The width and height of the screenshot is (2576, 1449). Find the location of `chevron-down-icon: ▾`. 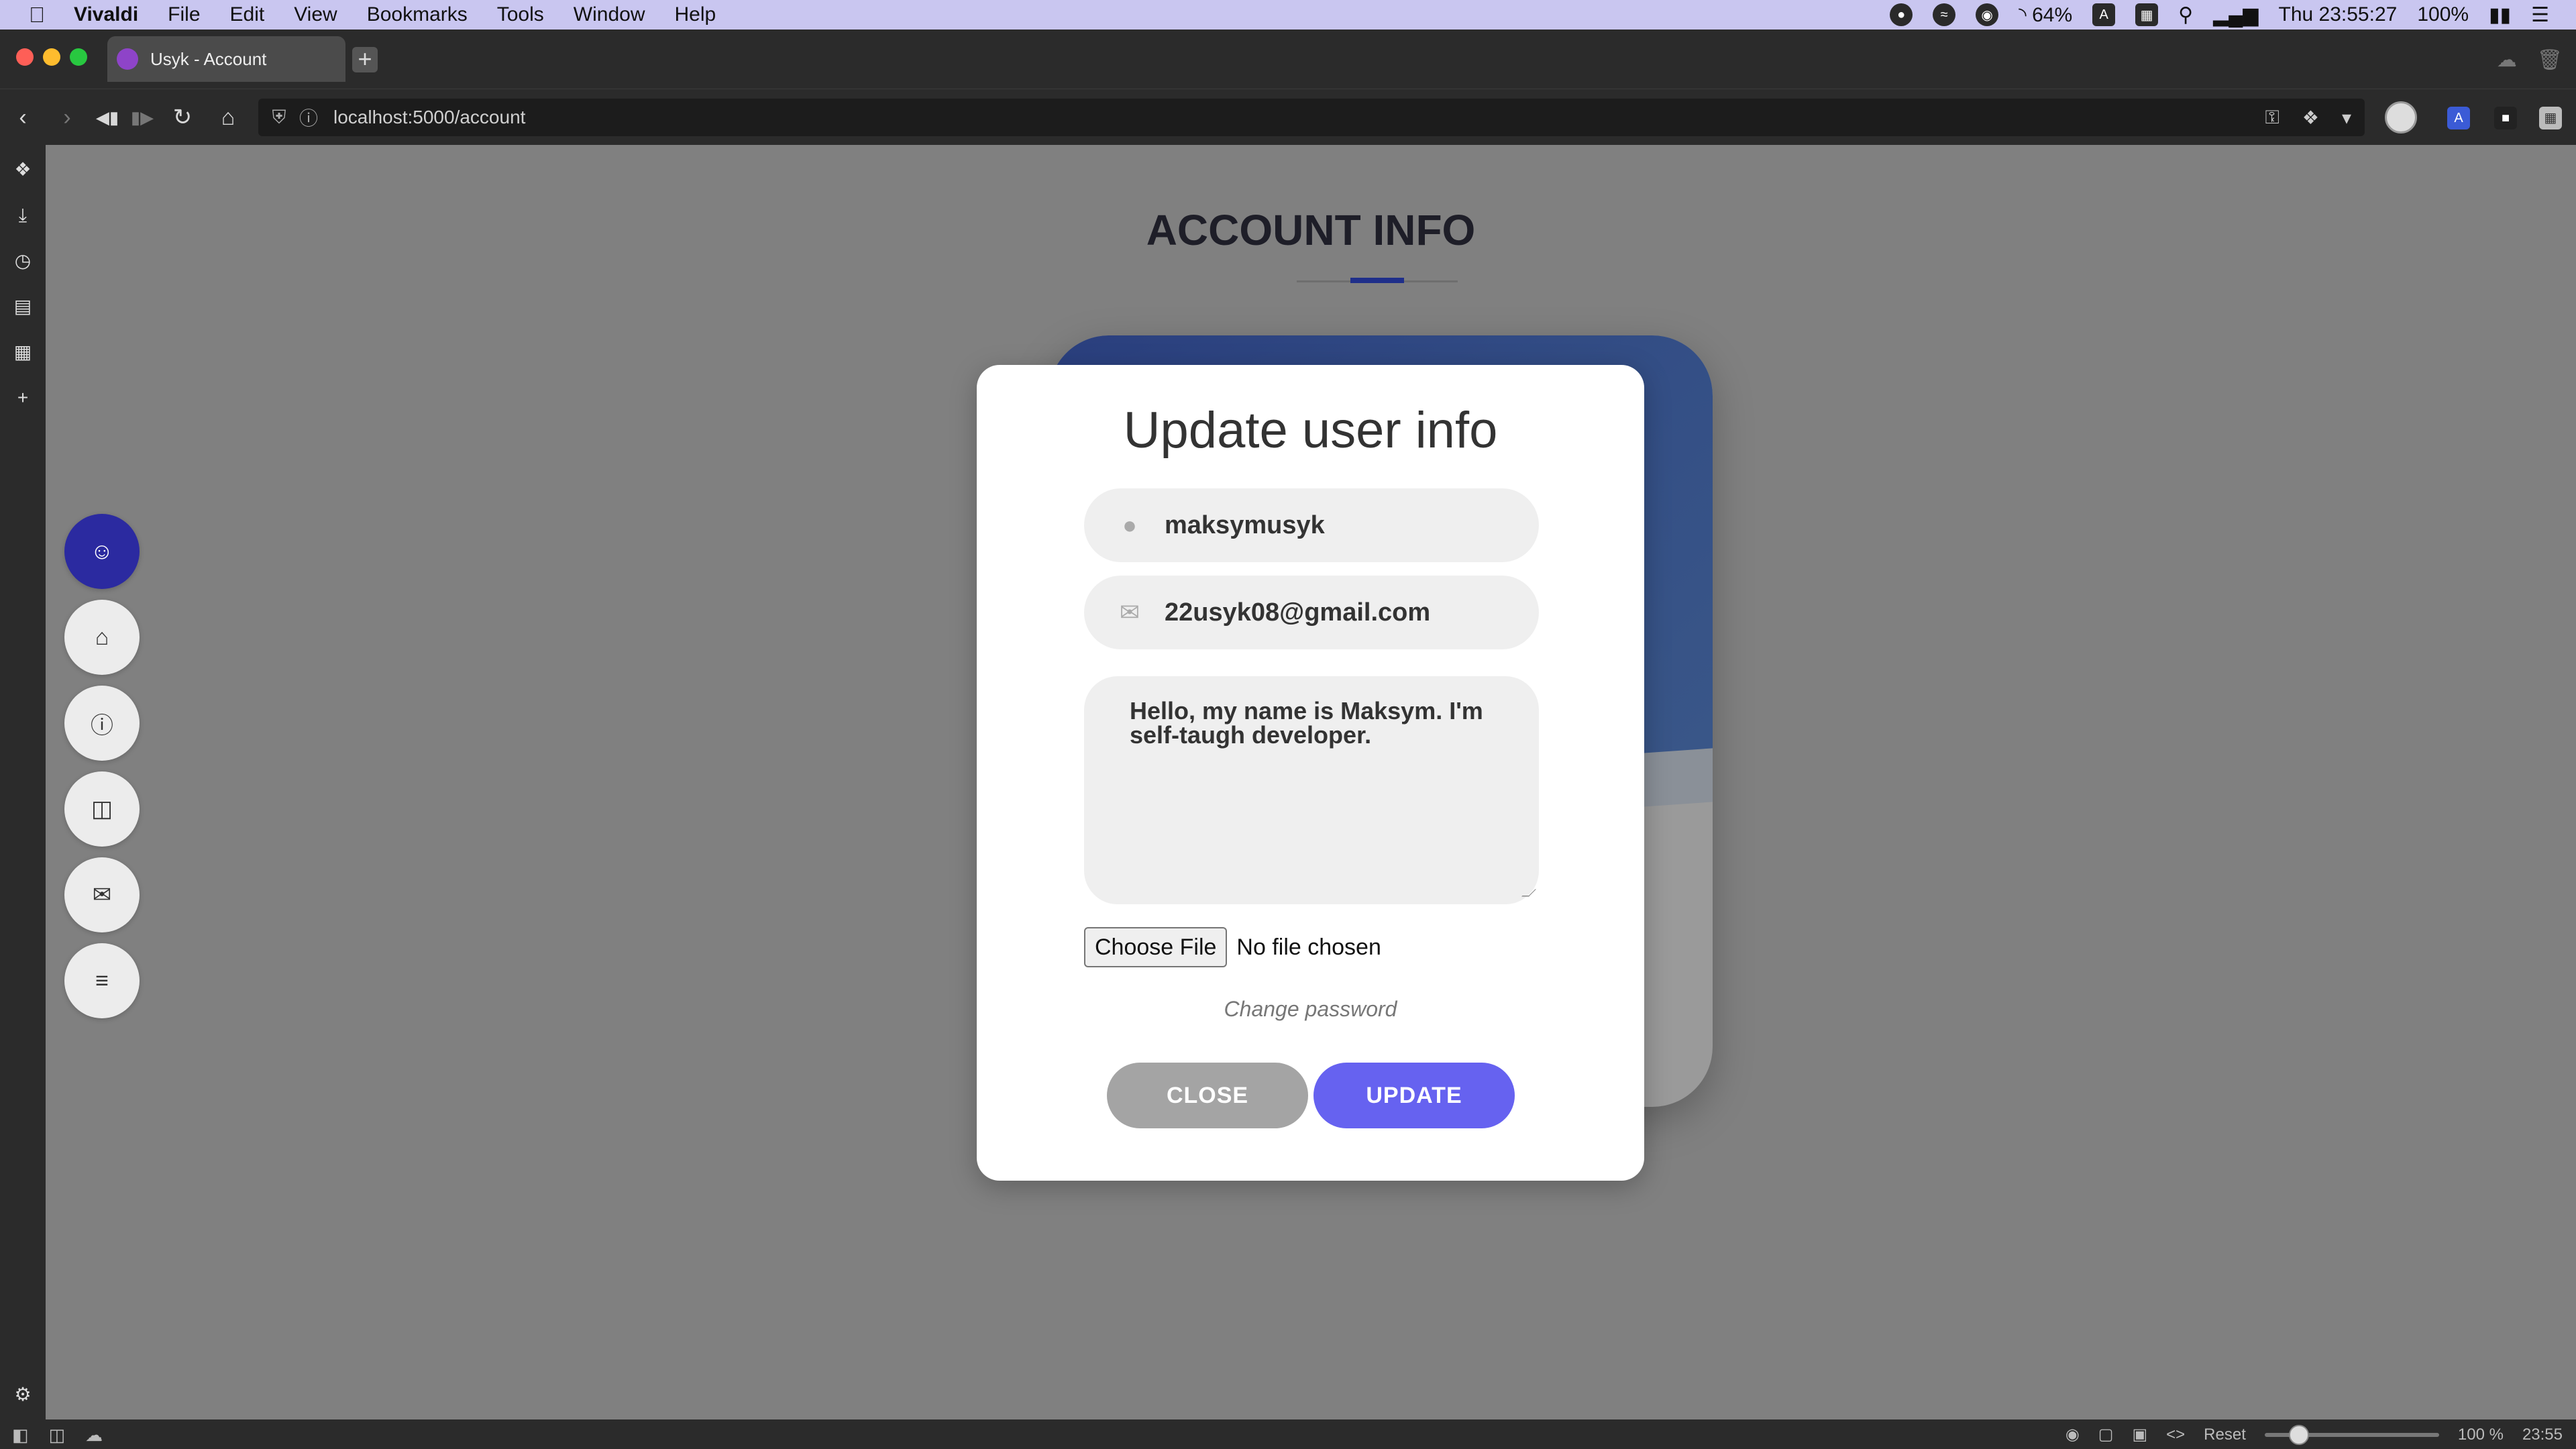

chevron-down-icon: ▾ is located at coordinates (2346, 118).